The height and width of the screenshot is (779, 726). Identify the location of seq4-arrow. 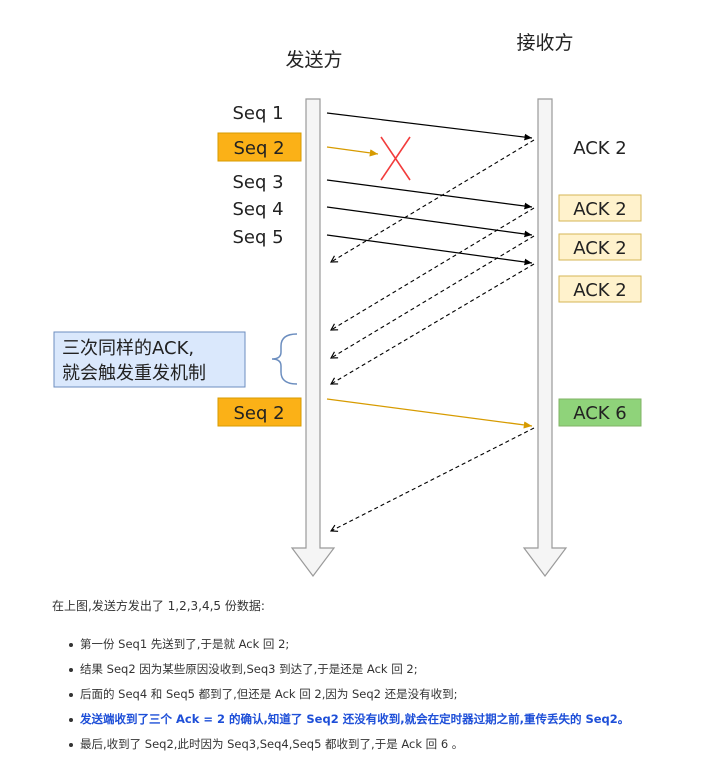
(429, 222).